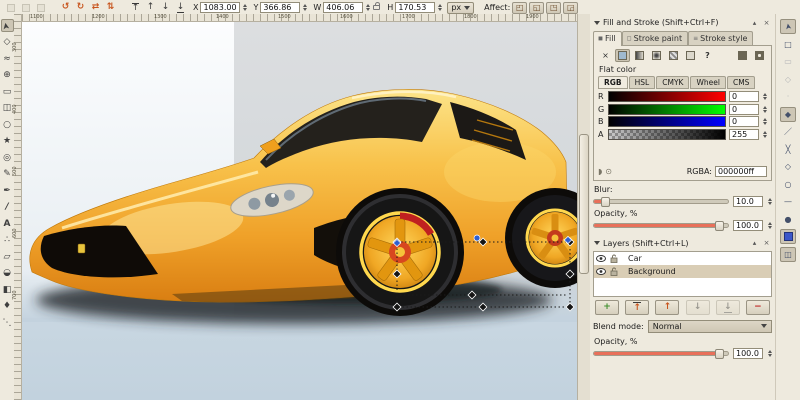 Image resolution: width=800 pixels, height=400 pixels. What do you see at coordinates (667, 134) in the screenshot?
I see `alpha-slider` at bounding box center [667, 134].